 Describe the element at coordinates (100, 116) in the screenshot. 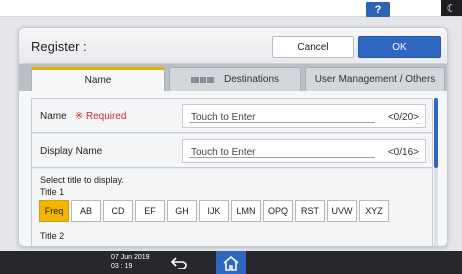

I see `required-indicator: ※ Required` at that location.